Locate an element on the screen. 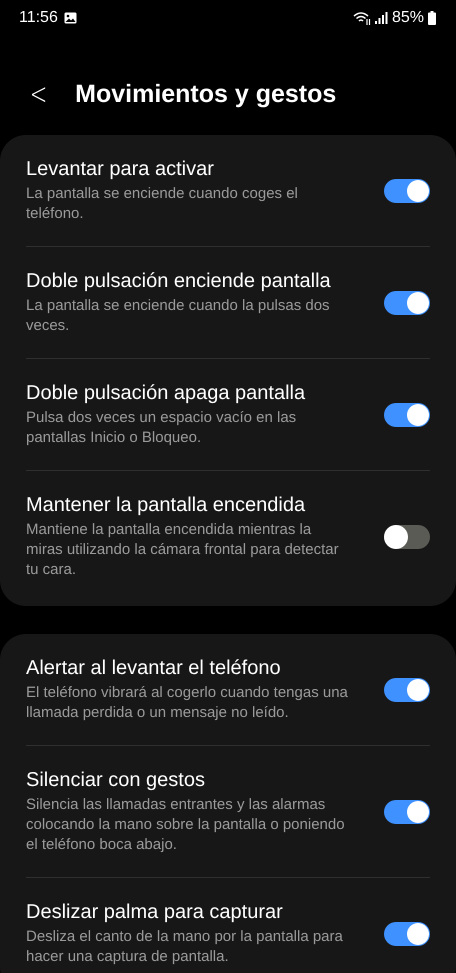 This screenshot has width=456, height=973. setting-title: Doble pulsación apaga pantalla is located at coordinates (166, 393).